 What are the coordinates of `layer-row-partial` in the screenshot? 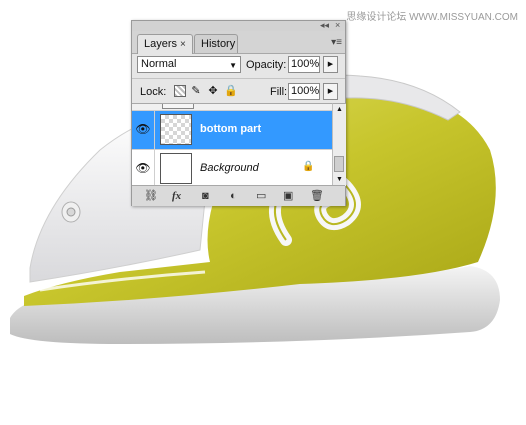 It's located at (232, 107).